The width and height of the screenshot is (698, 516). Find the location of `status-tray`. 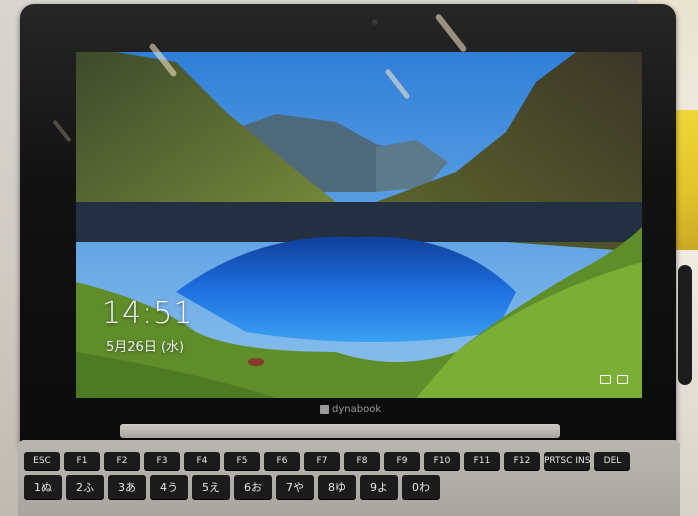

status-tray is located at coordinates (614, 379).